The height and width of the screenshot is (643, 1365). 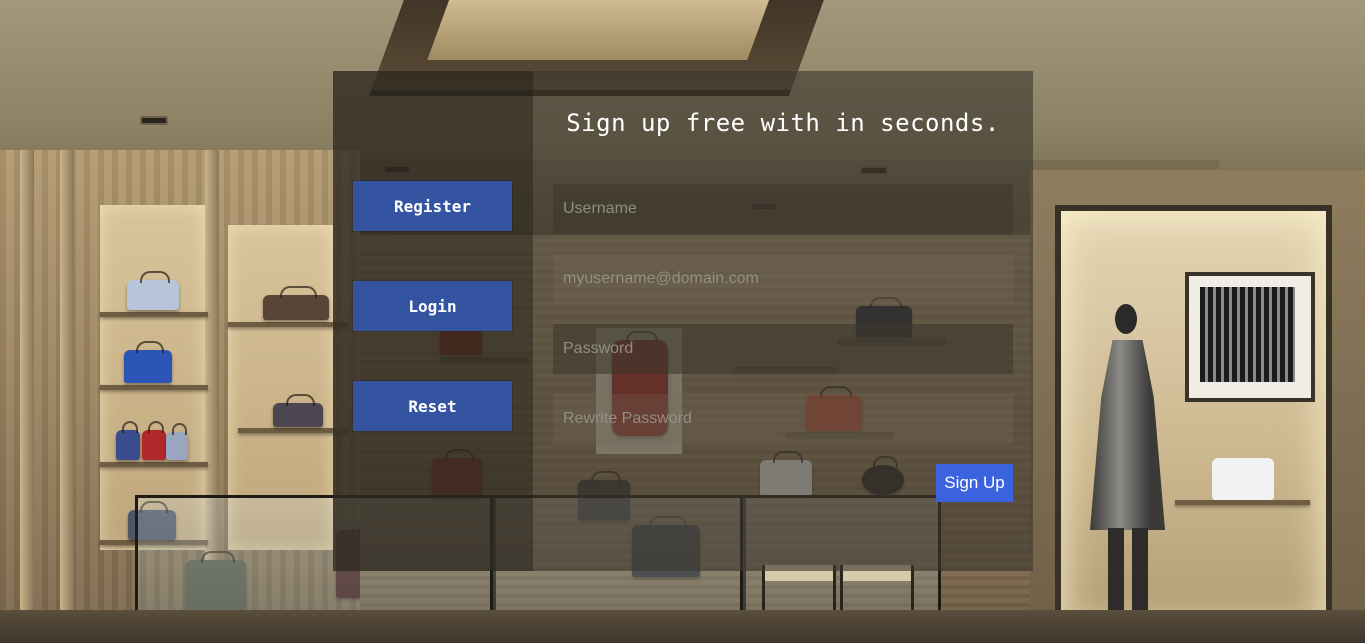 I want to click on mannequin-head, so click(x=1126, y=319).